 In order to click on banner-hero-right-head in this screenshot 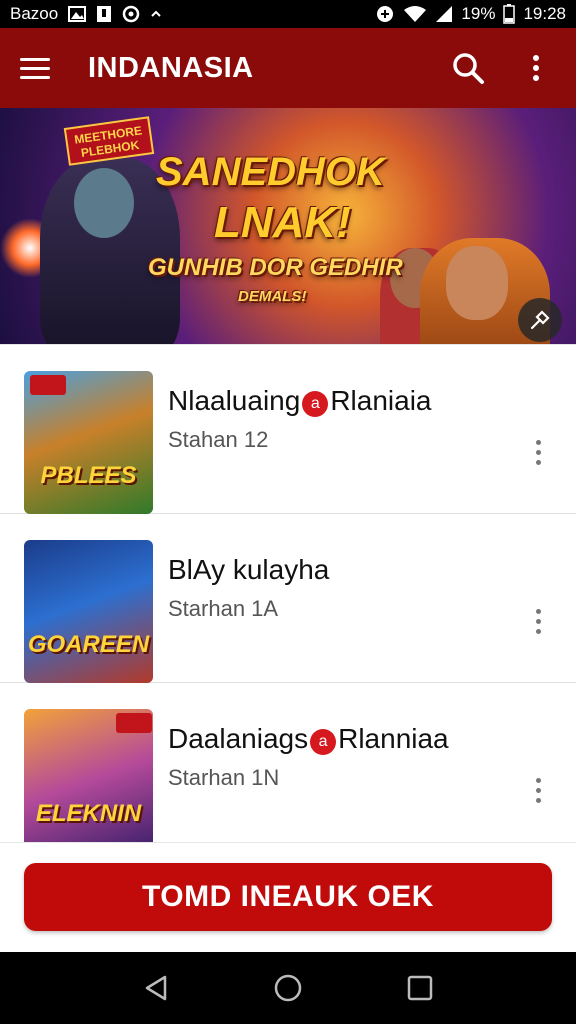, I will do `click(477, 283)`.